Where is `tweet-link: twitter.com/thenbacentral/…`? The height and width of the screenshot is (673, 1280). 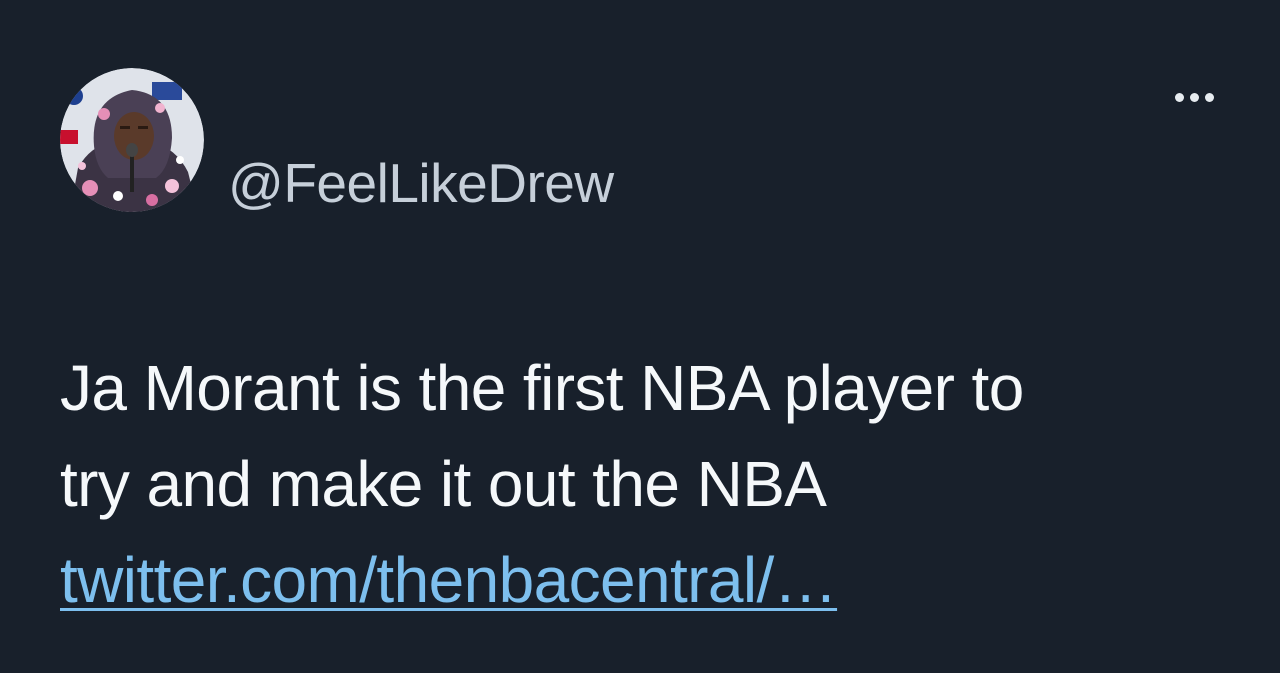 tweet-link: twitter.com/thenbacentral/… is located at coordinates (449, 580).